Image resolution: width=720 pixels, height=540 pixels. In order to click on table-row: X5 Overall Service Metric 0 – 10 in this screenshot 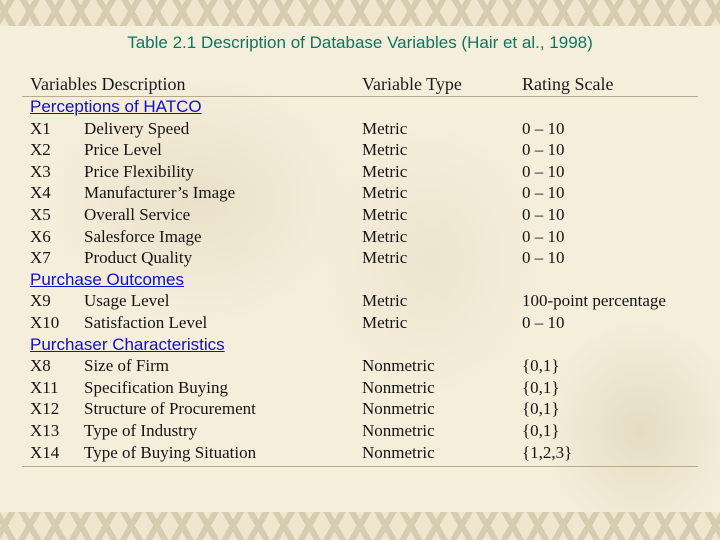, I will do `click(360, 215)`.